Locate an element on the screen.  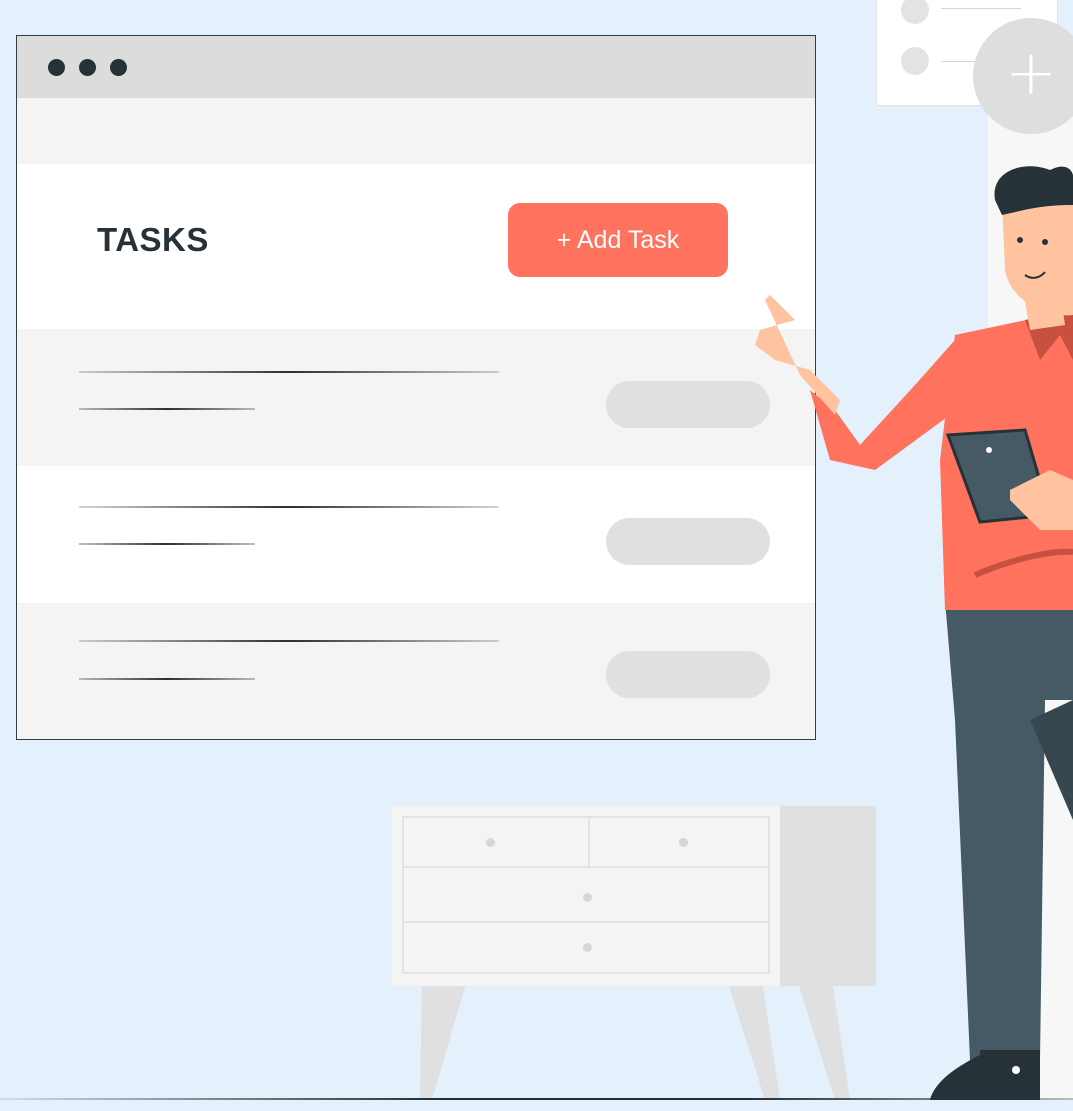
list-line is located at coordinates (981, 8).